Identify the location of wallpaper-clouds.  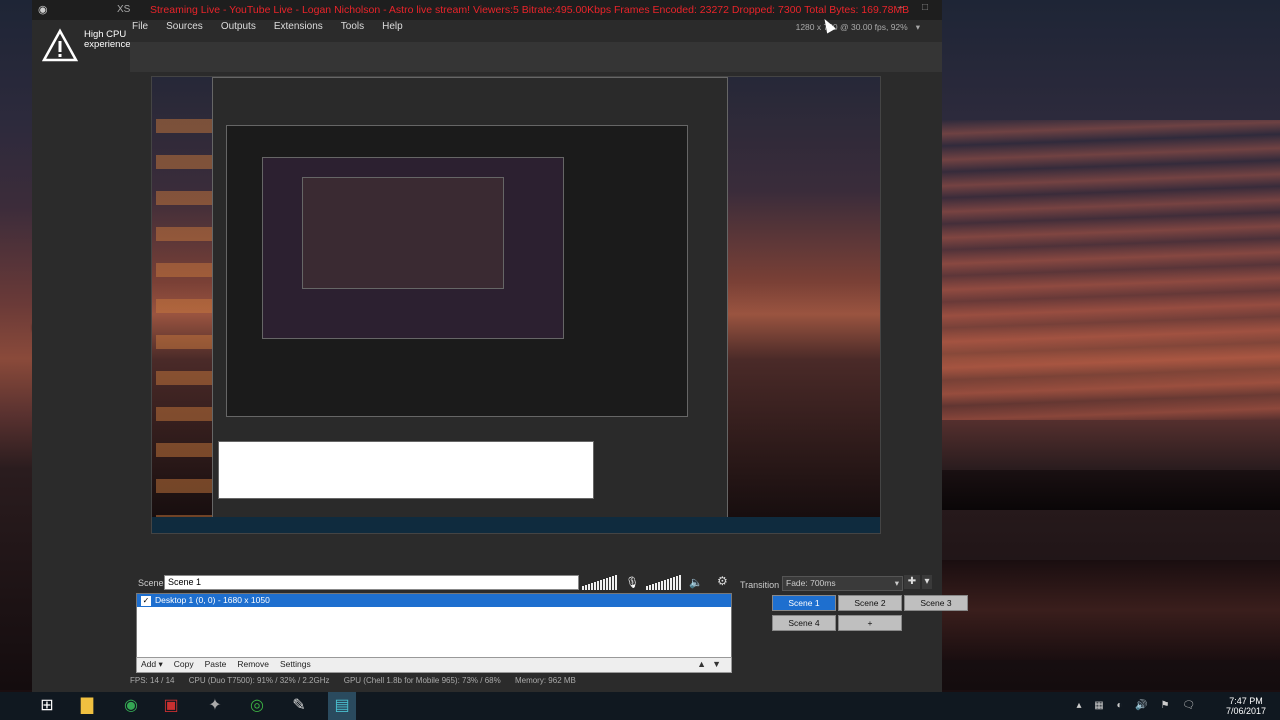
(1110, 270).